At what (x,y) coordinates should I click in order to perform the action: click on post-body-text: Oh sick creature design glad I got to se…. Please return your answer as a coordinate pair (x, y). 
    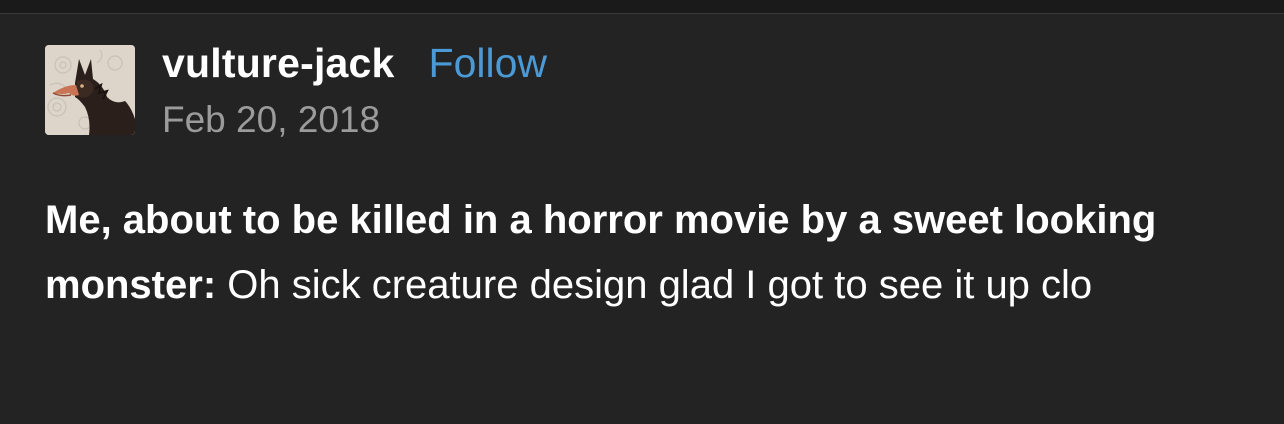
    Looking at the image, I should click on (654, 285).